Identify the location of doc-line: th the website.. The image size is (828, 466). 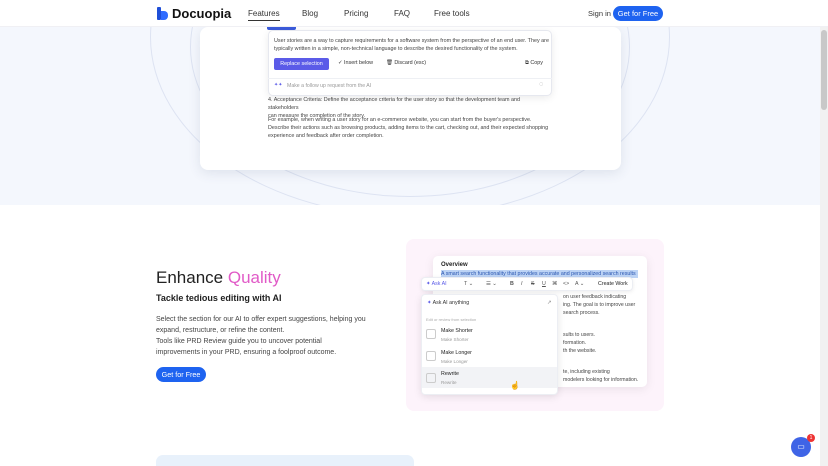
(580, 351).